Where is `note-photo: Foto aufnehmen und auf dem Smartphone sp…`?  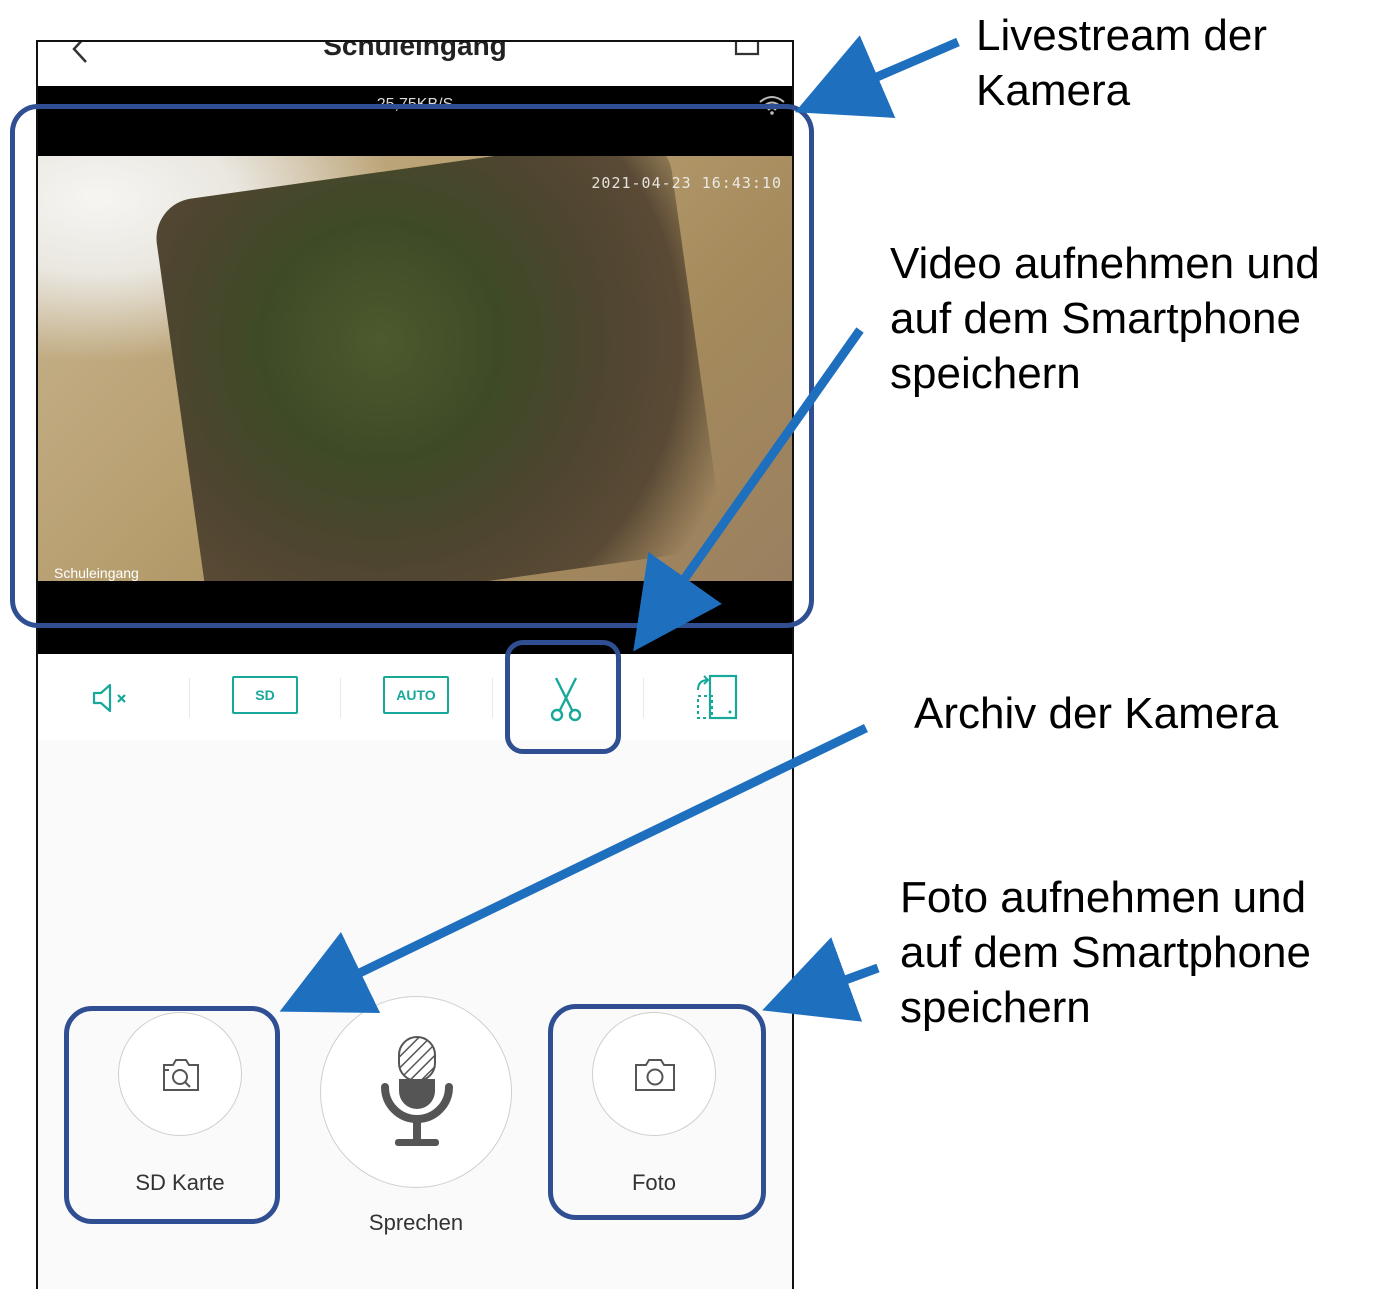
note-photo: Foto aufnehmen und auf dem Smartphone sp… is located at coordinates (1105, 952).